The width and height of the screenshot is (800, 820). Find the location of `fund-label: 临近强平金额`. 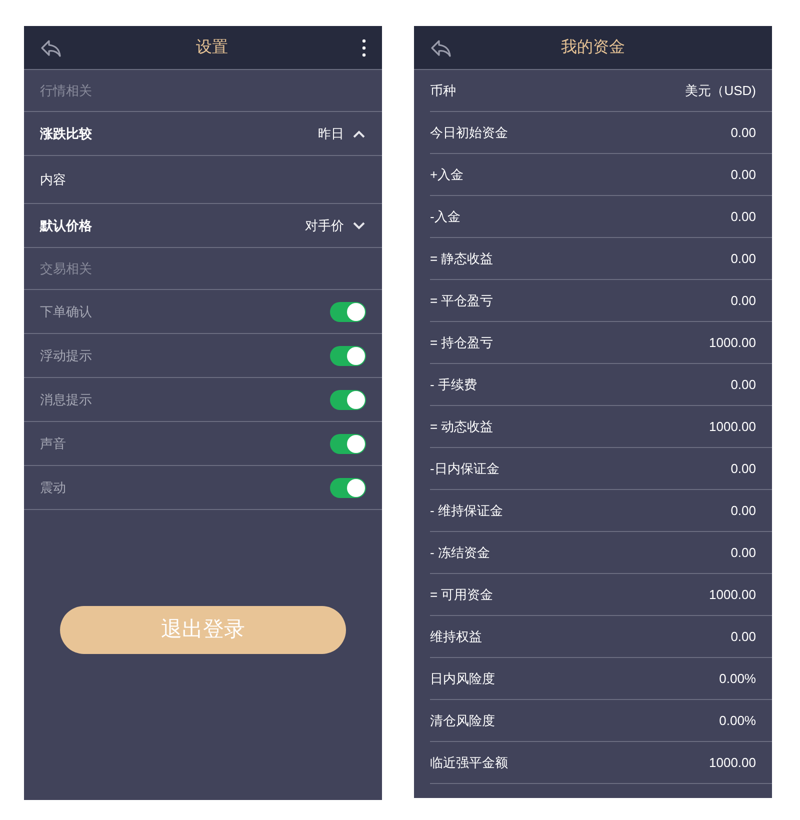

fund-label: 临近强平金额 is located at coordinates (469, 763).